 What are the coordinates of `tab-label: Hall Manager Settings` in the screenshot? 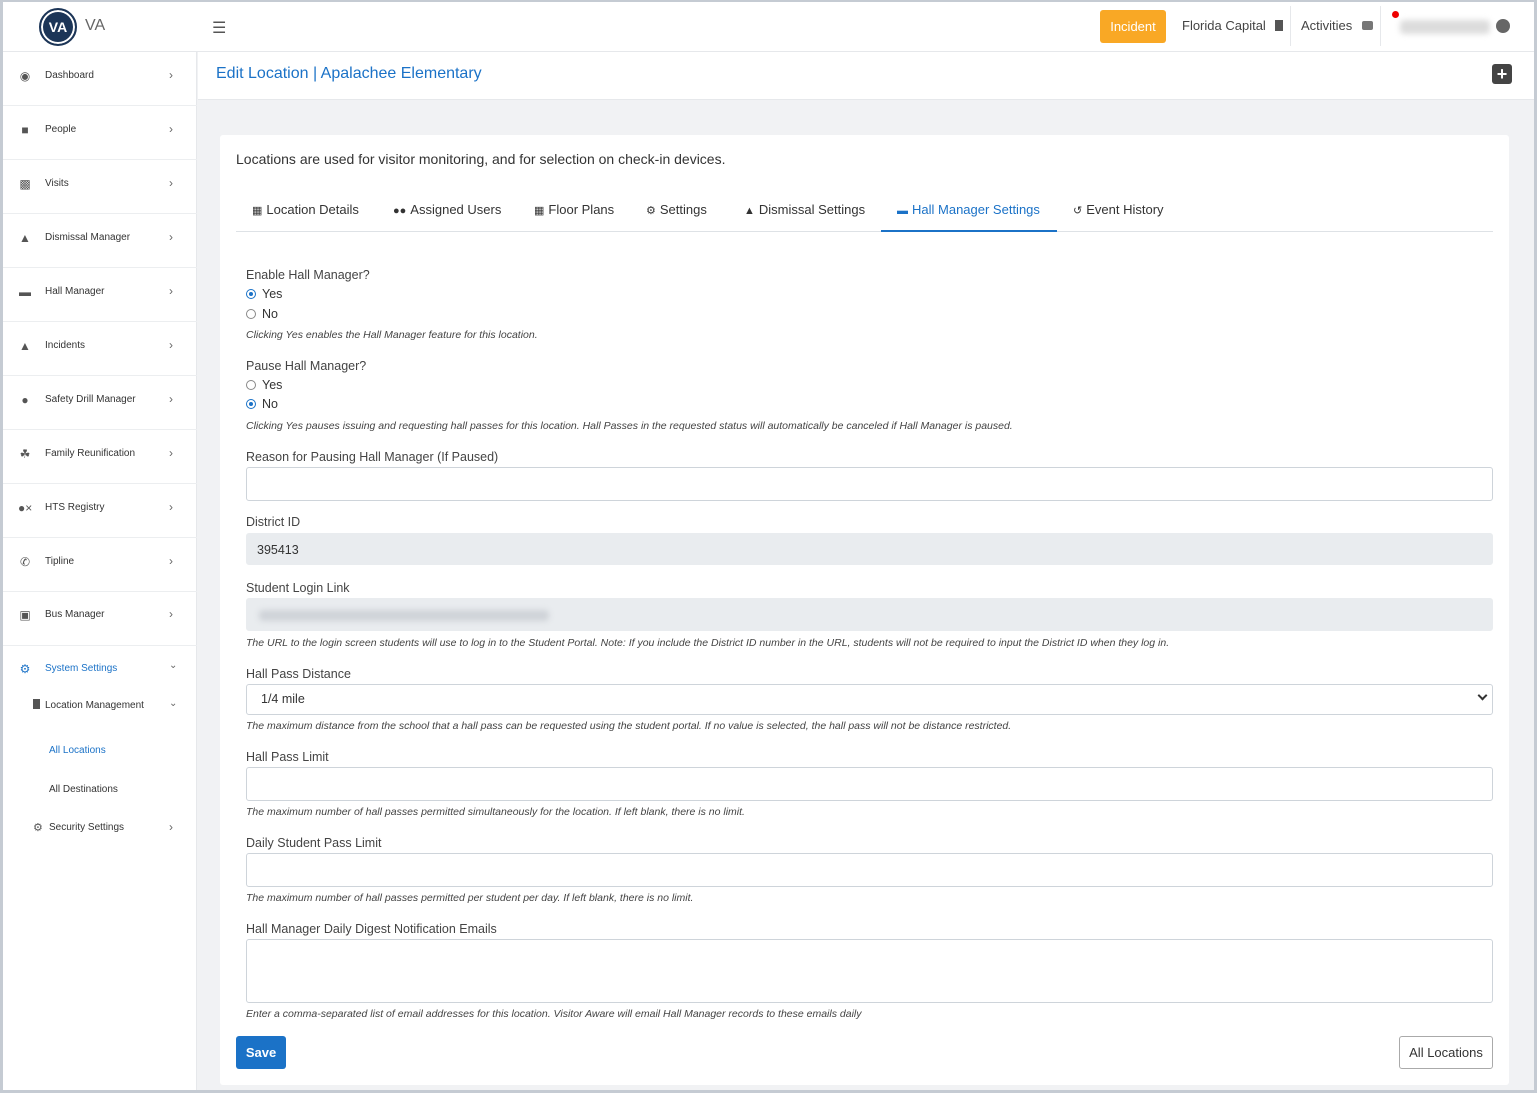 It's located at (976, 209).